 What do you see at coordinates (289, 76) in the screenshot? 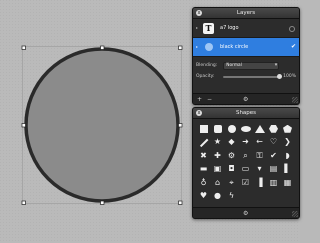
I see `opacity-value: 100%` at bounding box center [289, 76].